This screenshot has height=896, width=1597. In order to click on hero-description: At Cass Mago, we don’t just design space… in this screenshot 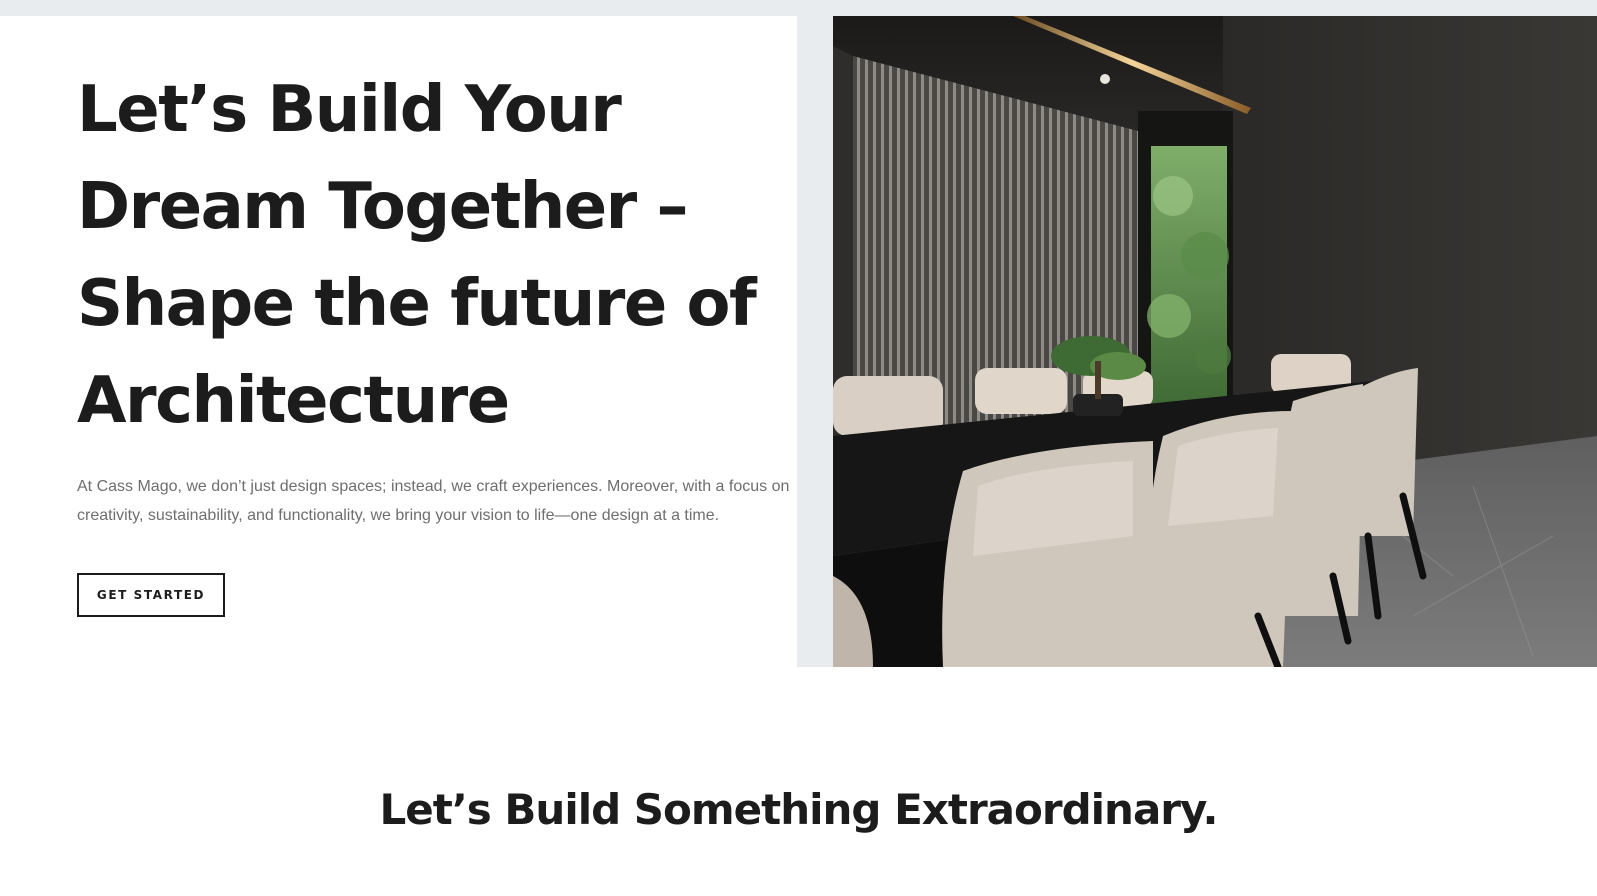, I will do `click(433, 501)`.